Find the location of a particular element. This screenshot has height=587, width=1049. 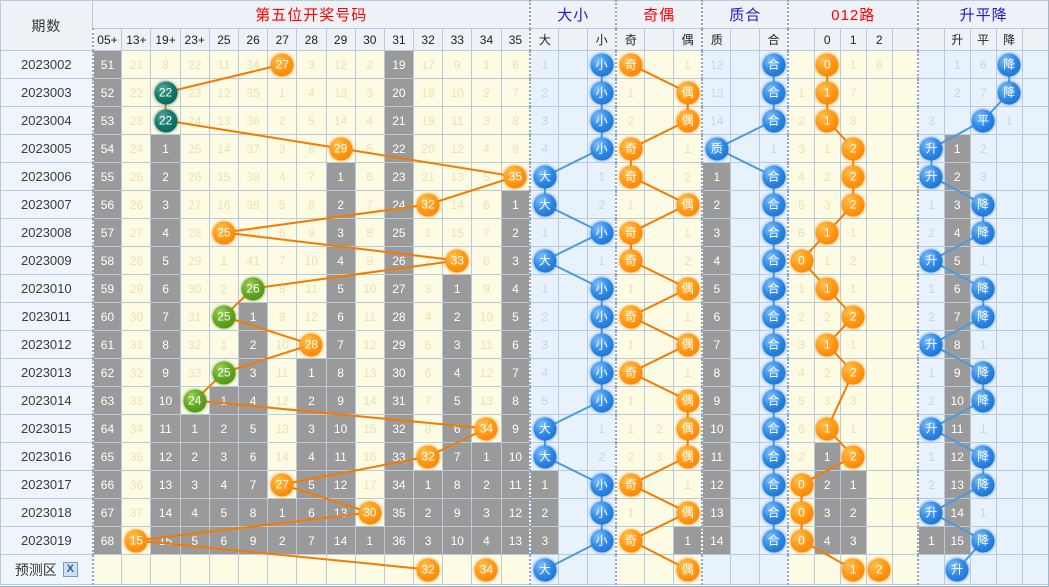

predict-road-2: 1 is located at coordinates (853, 569).